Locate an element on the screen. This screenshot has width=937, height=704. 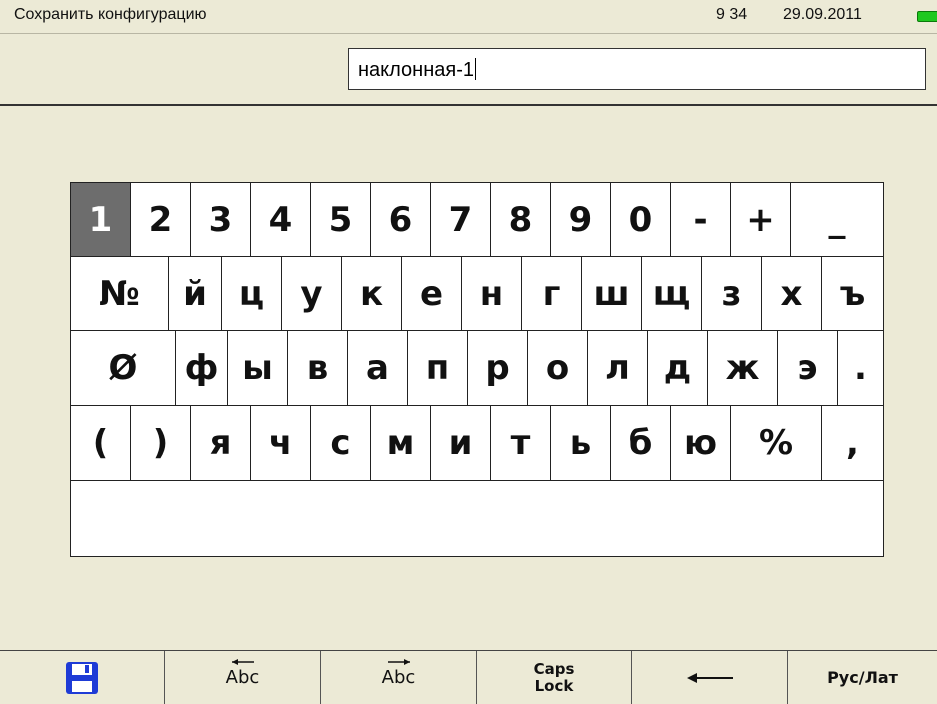
floppy-disk-icon is located at coordinates (82, 677).